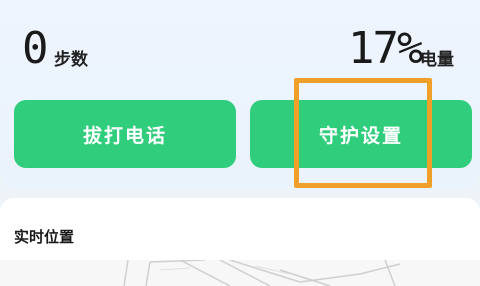  I want to click on guard-settings-label: 守护设置, so click(360, 135).